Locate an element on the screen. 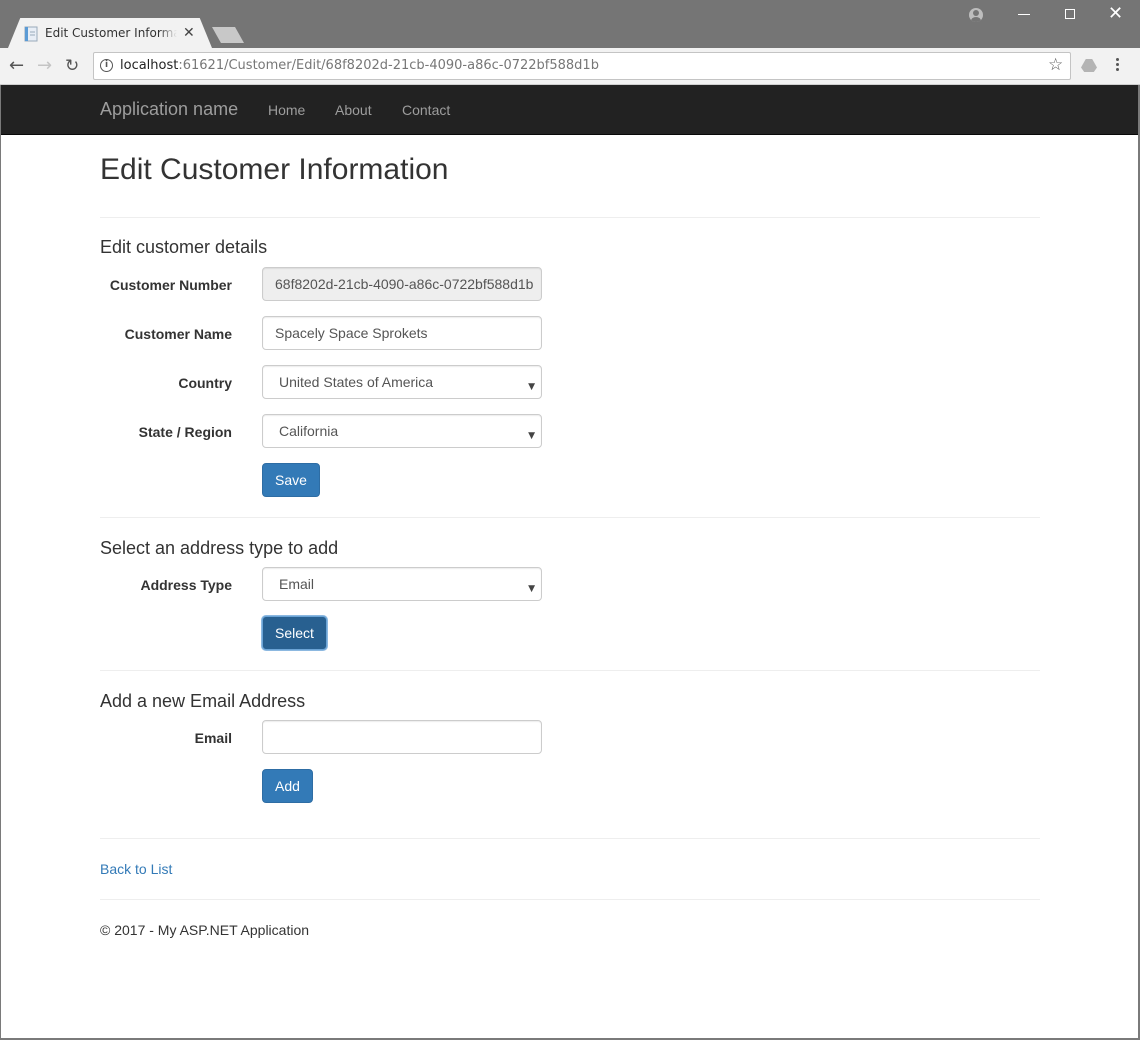  nav-link-home: Home is located at coordinates (286, 110).